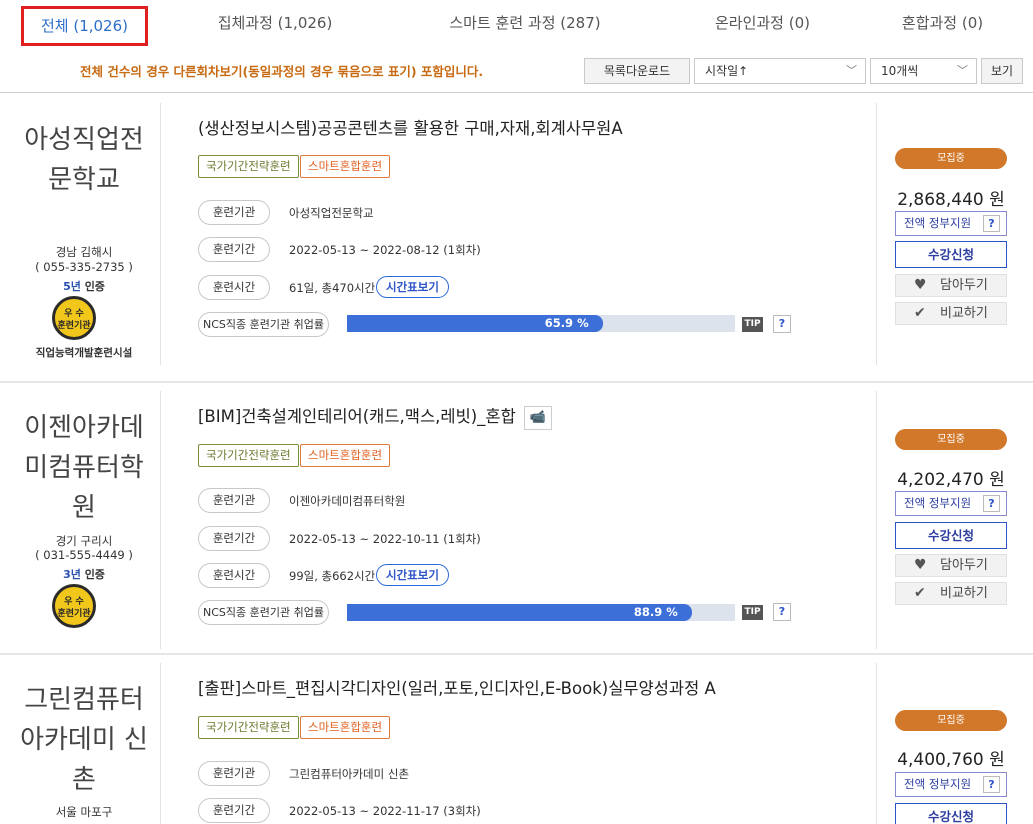  What do you see at coordinates (84, 541) in the screenshot?
I see `institution-region: 경기 구리시` at bounding box center [84, 541].